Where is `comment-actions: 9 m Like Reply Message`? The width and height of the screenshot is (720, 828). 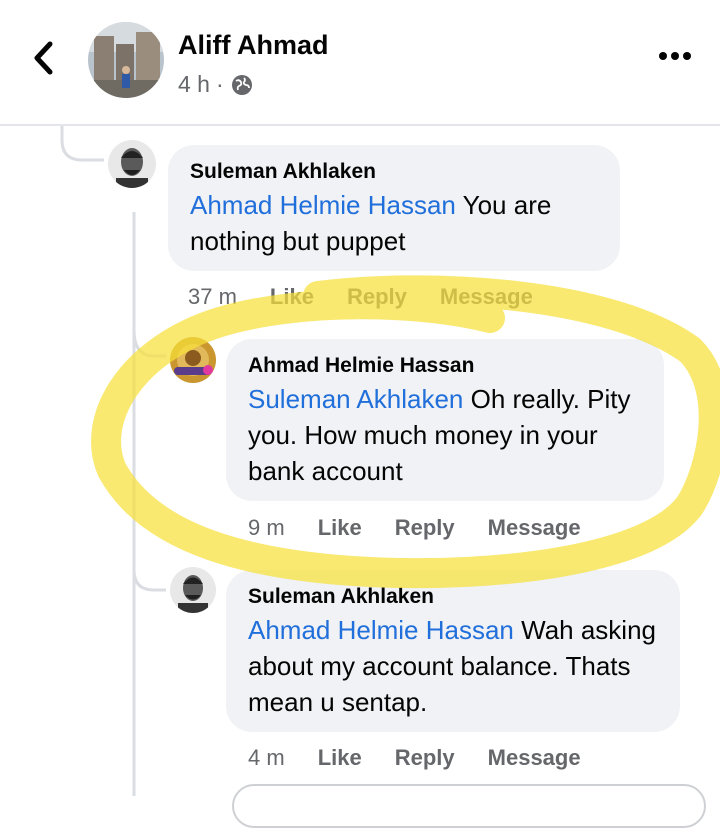 comment-actions: 9 m Like Reply Message is located at coordinates (414, 528).